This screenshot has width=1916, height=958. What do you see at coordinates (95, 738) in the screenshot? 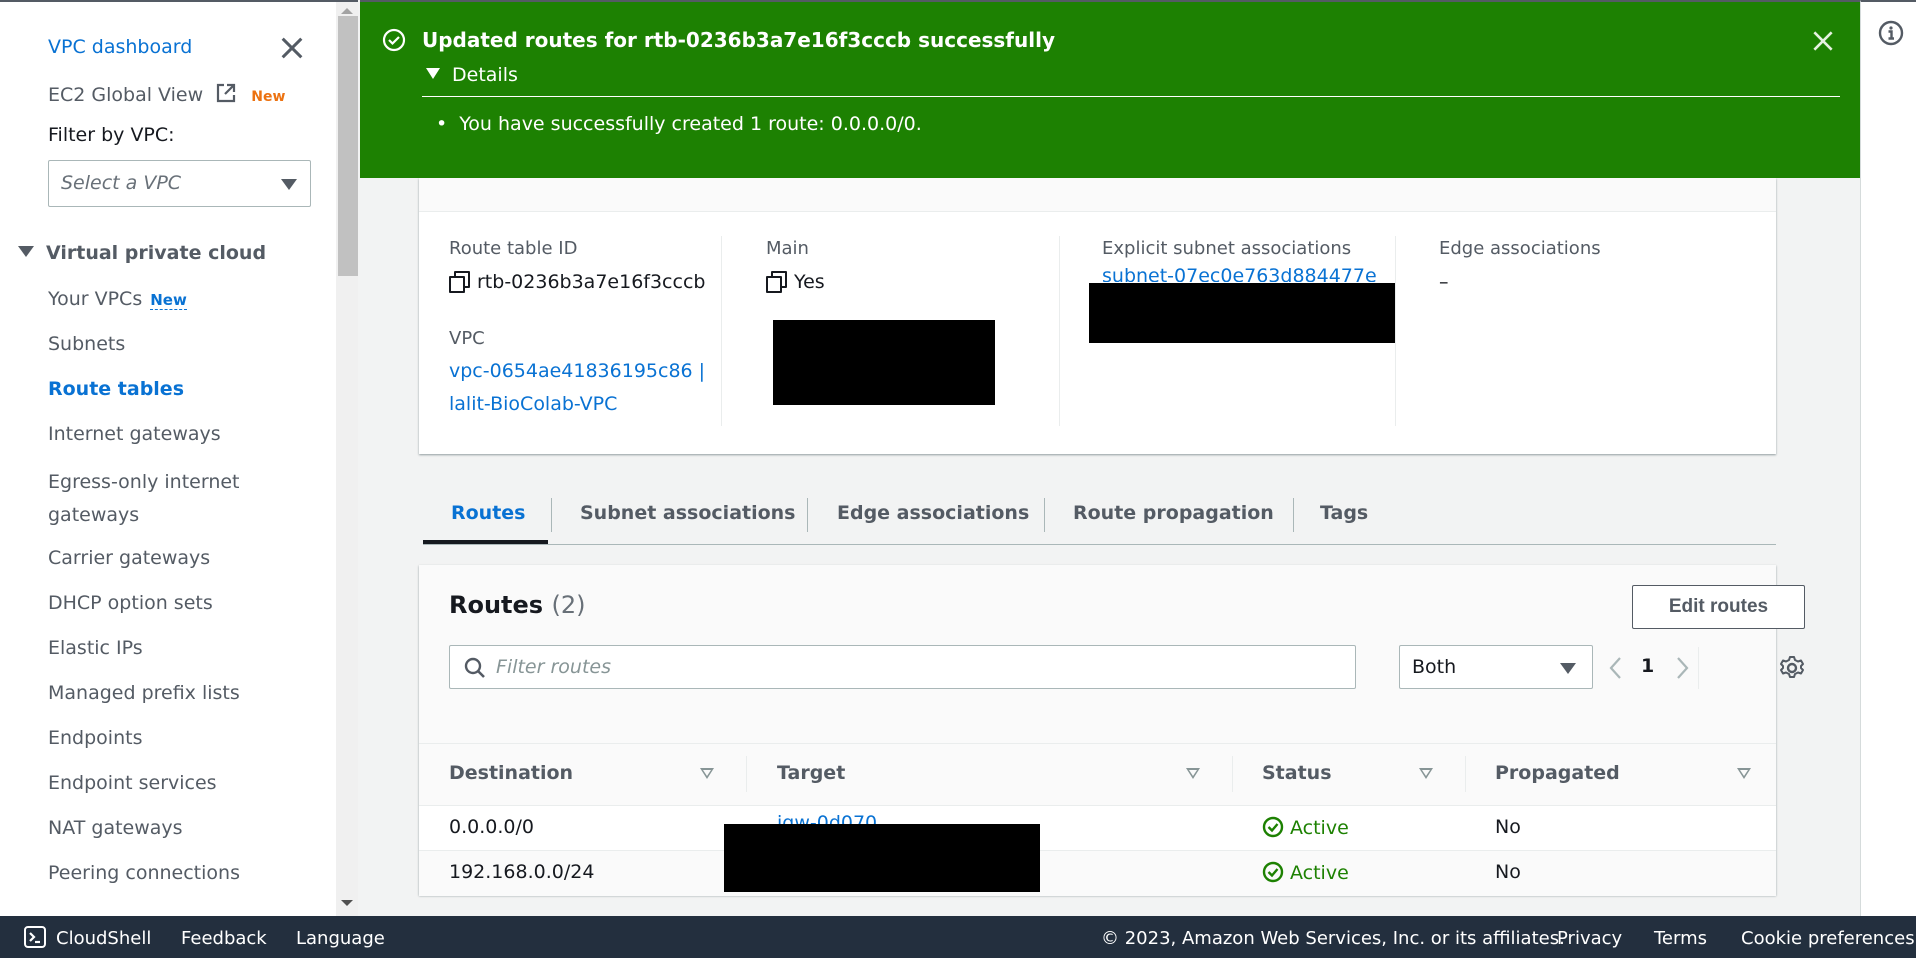
I see `sidebar-item-endpoints: Endpoints` at bounding box center [95, 738].